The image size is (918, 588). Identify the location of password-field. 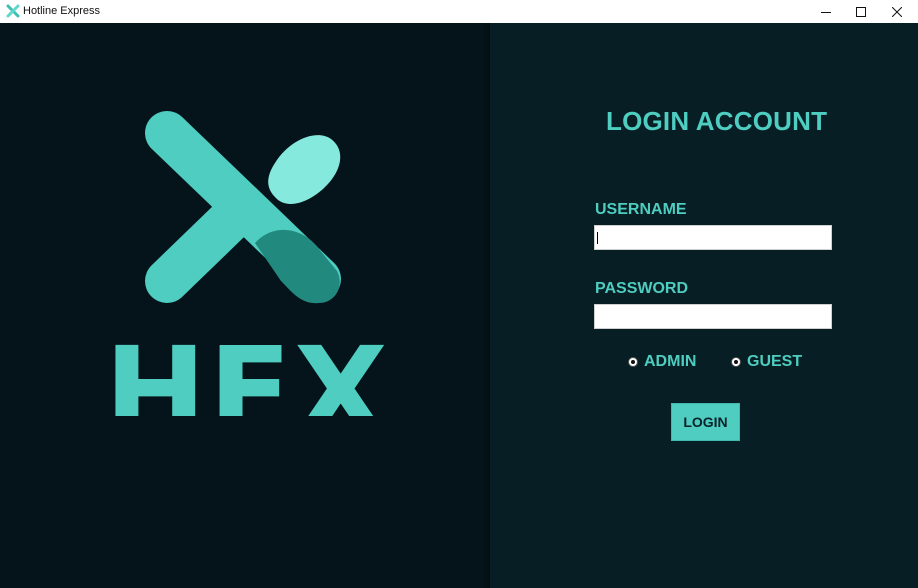
(713, 316).